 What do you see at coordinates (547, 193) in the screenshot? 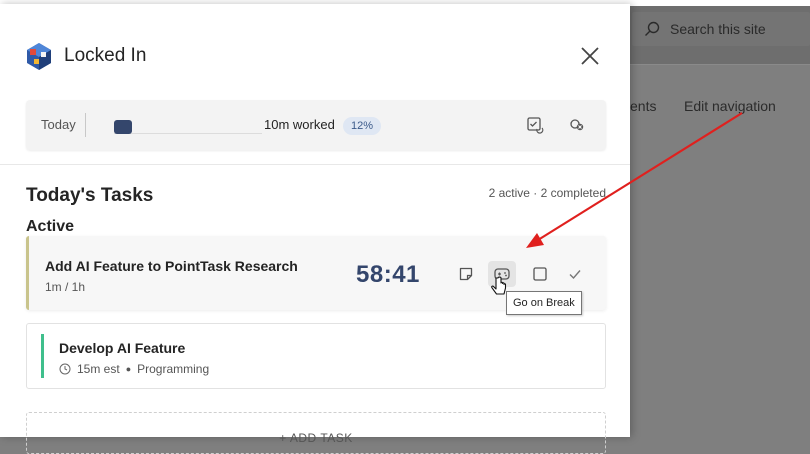
I see `task-counts: 2 active · 2 completed` at bounding box center [547, 193].